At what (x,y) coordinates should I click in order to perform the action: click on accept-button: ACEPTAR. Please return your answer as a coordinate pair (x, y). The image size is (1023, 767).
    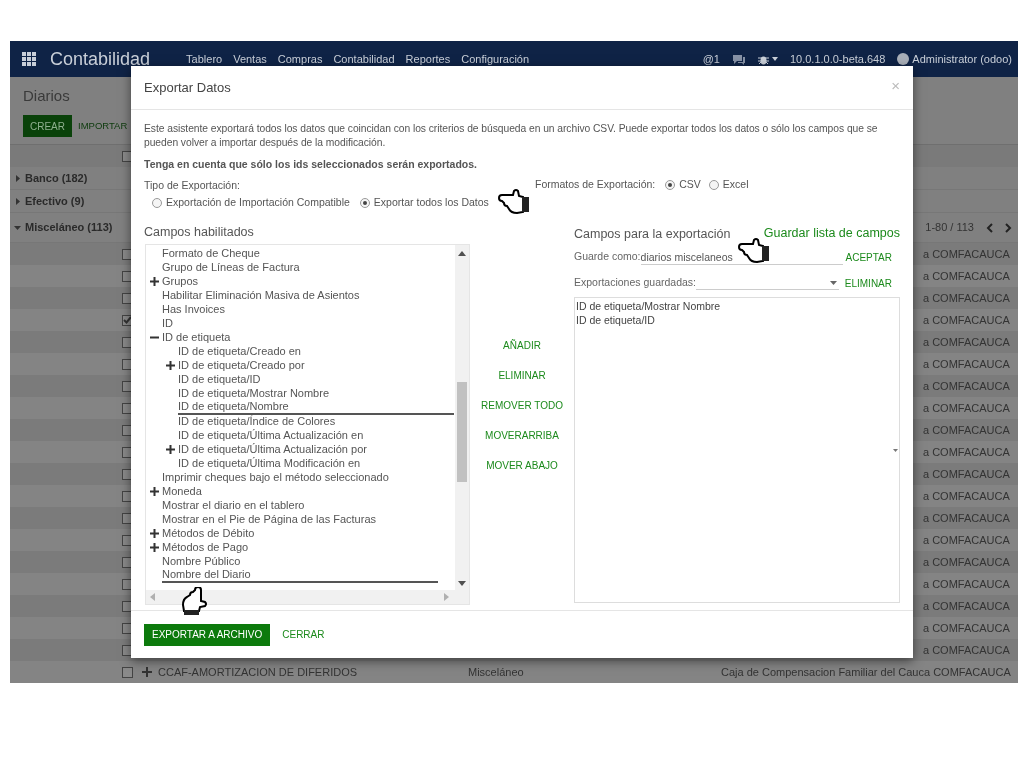
    Looking at the image, I should click on (868, 257).